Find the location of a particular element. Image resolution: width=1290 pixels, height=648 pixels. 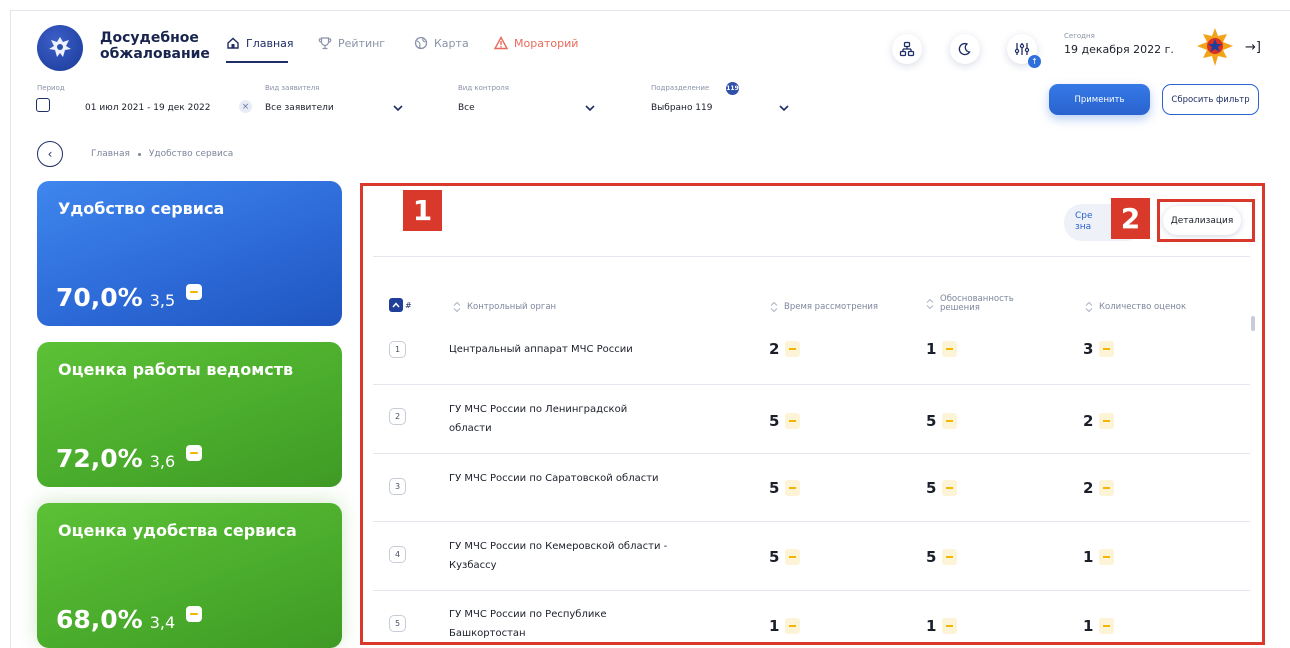

divider is located at coordinates (811, 256).